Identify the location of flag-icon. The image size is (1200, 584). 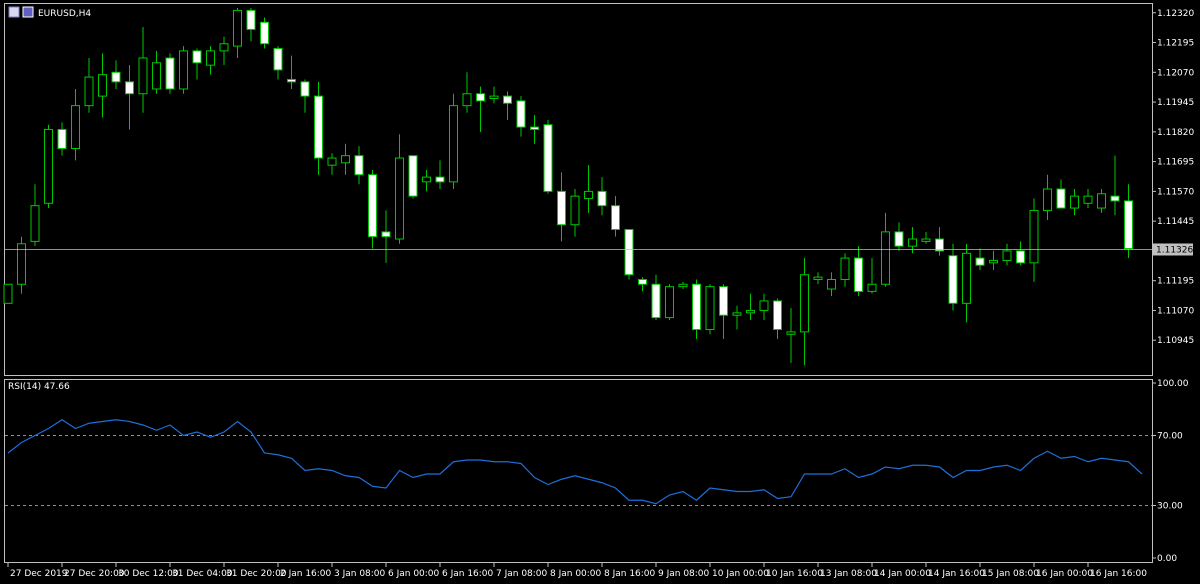
(28, 12).